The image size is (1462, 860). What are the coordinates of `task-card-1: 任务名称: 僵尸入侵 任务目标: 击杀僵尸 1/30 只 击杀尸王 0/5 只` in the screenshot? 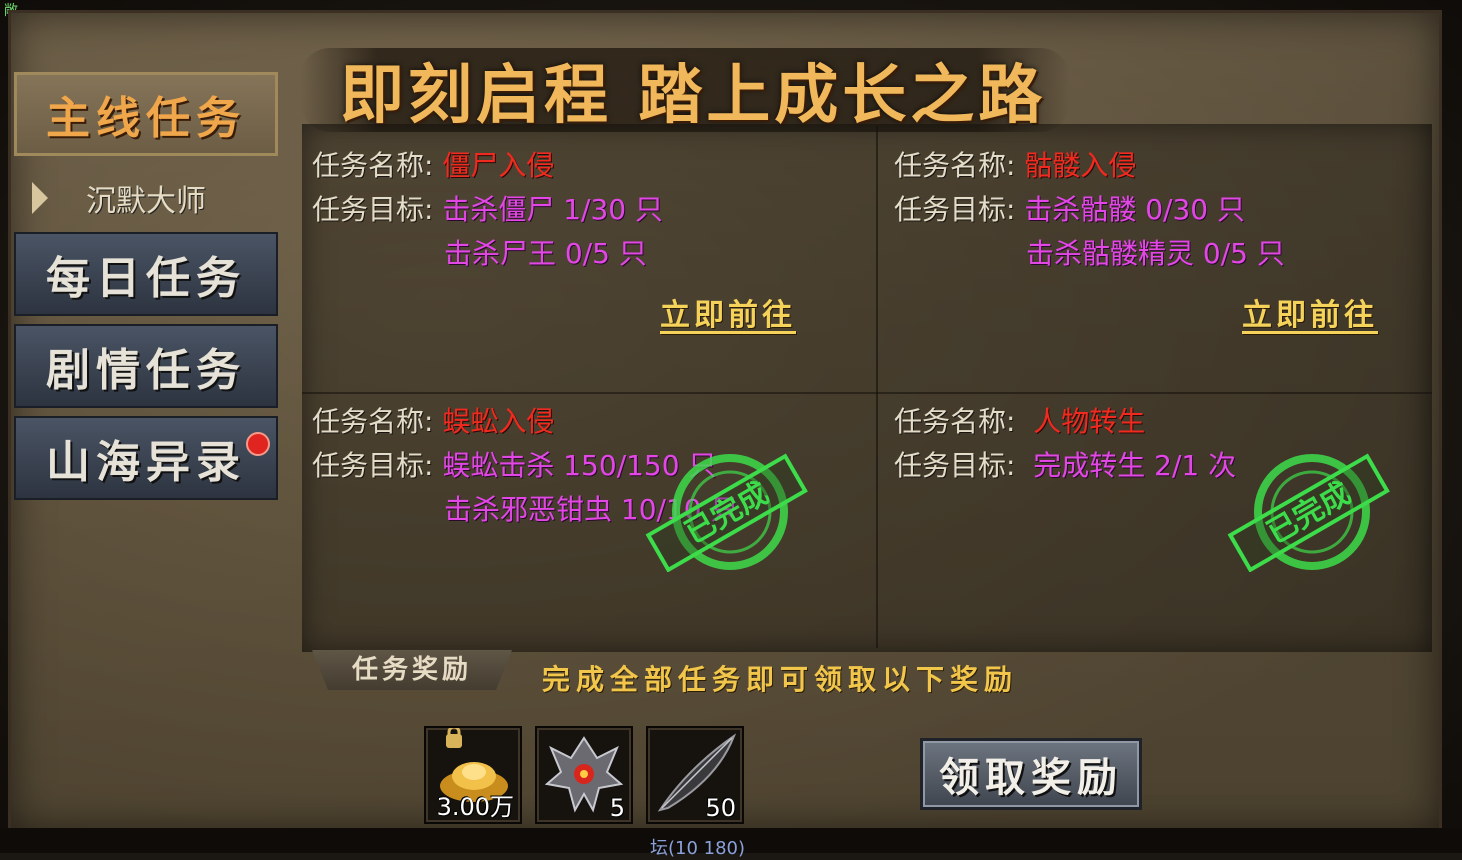 It's located at (487, 210).